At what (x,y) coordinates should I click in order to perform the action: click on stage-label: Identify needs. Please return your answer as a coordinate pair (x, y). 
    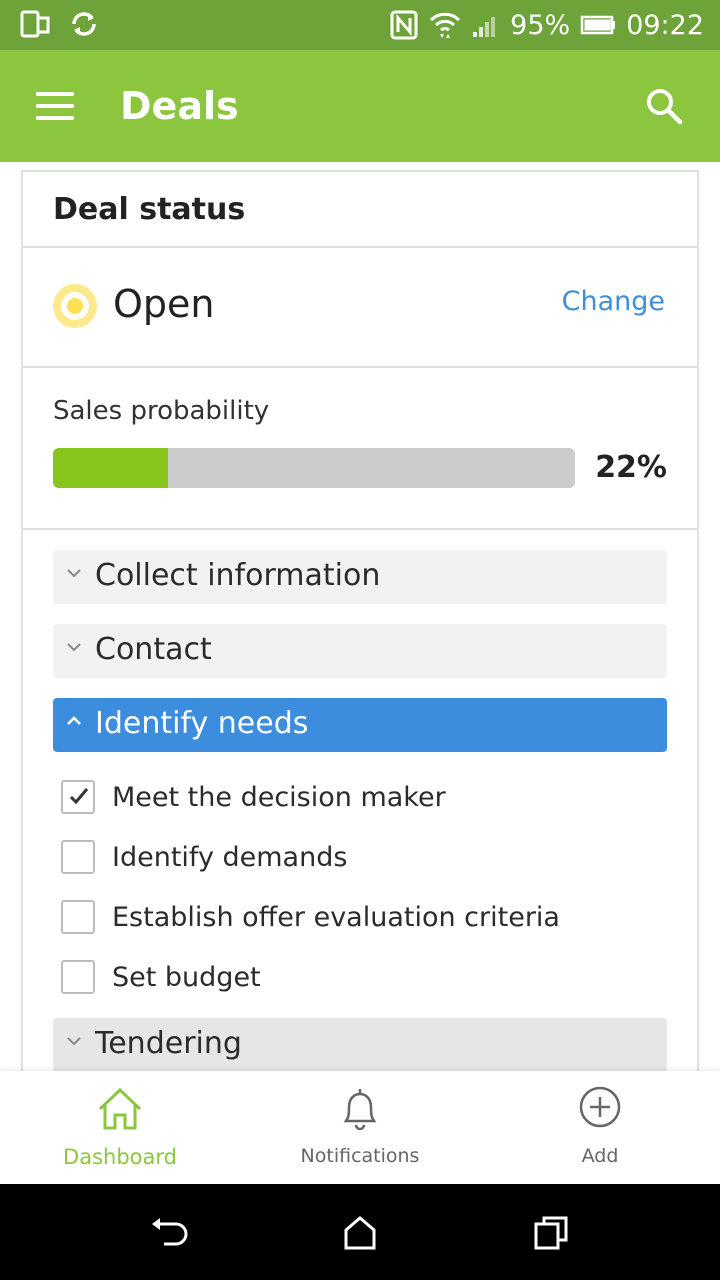
    Looking at the image, I should click on (202, 723).